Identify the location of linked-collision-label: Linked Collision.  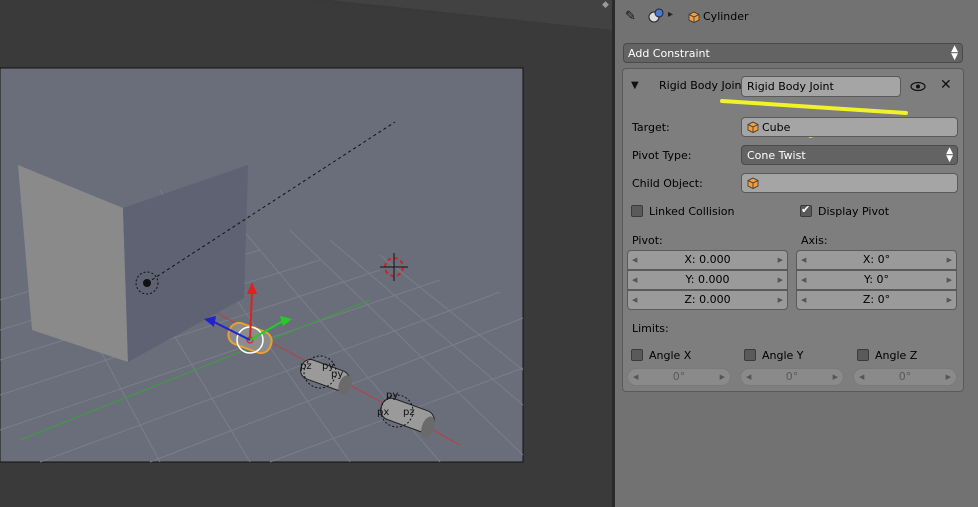
(692, 211).